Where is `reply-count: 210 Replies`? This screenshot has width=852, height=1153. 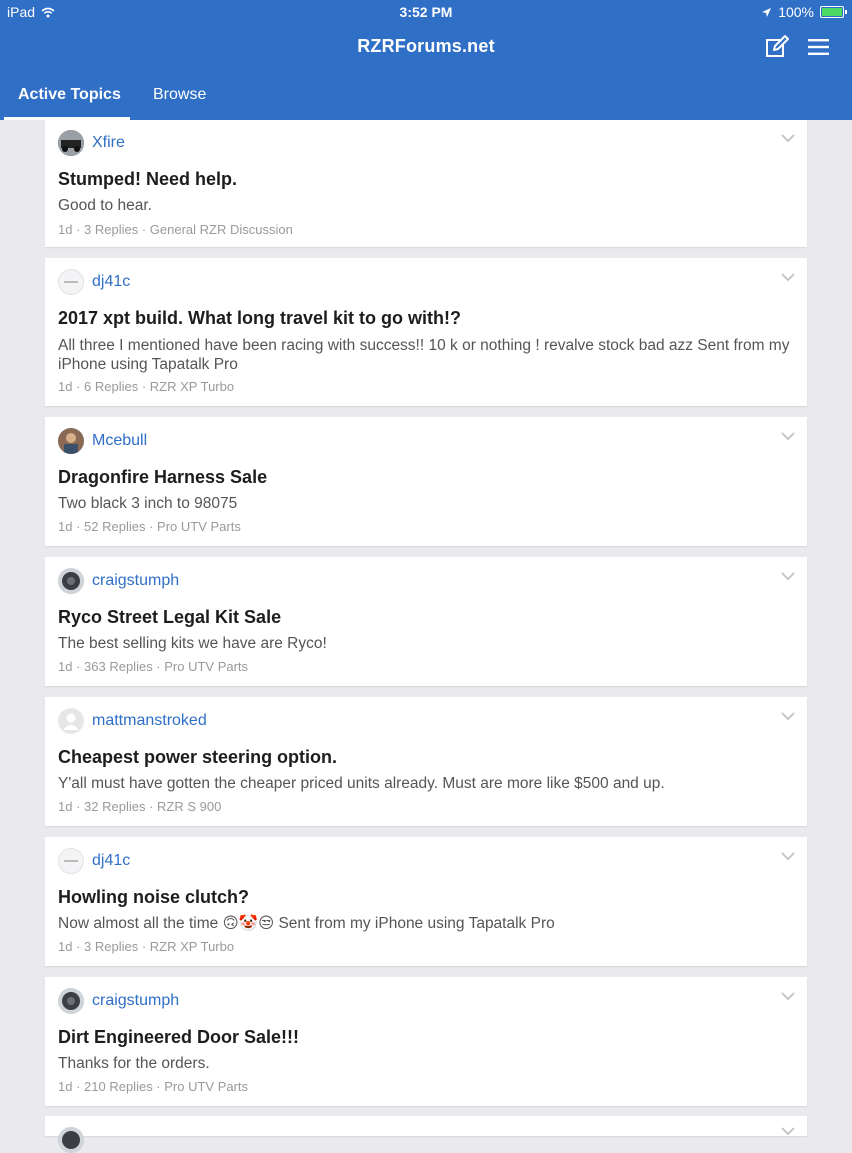 reply-count: 210 Replies is located at coordinates (118, 1086).